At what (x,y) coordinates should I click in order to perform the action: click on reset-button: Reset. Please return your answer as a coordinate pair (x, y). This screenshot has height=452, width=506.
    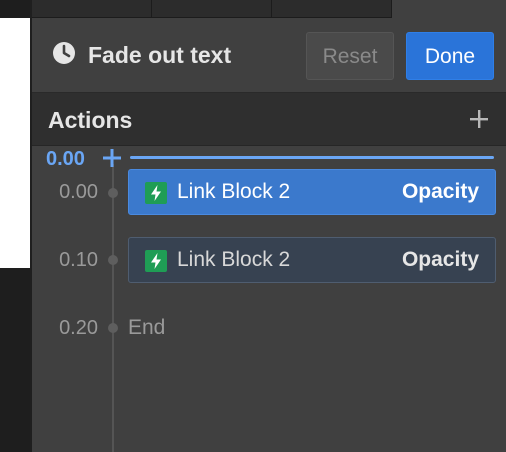
    Looking at the image, I should click on (350, 56).